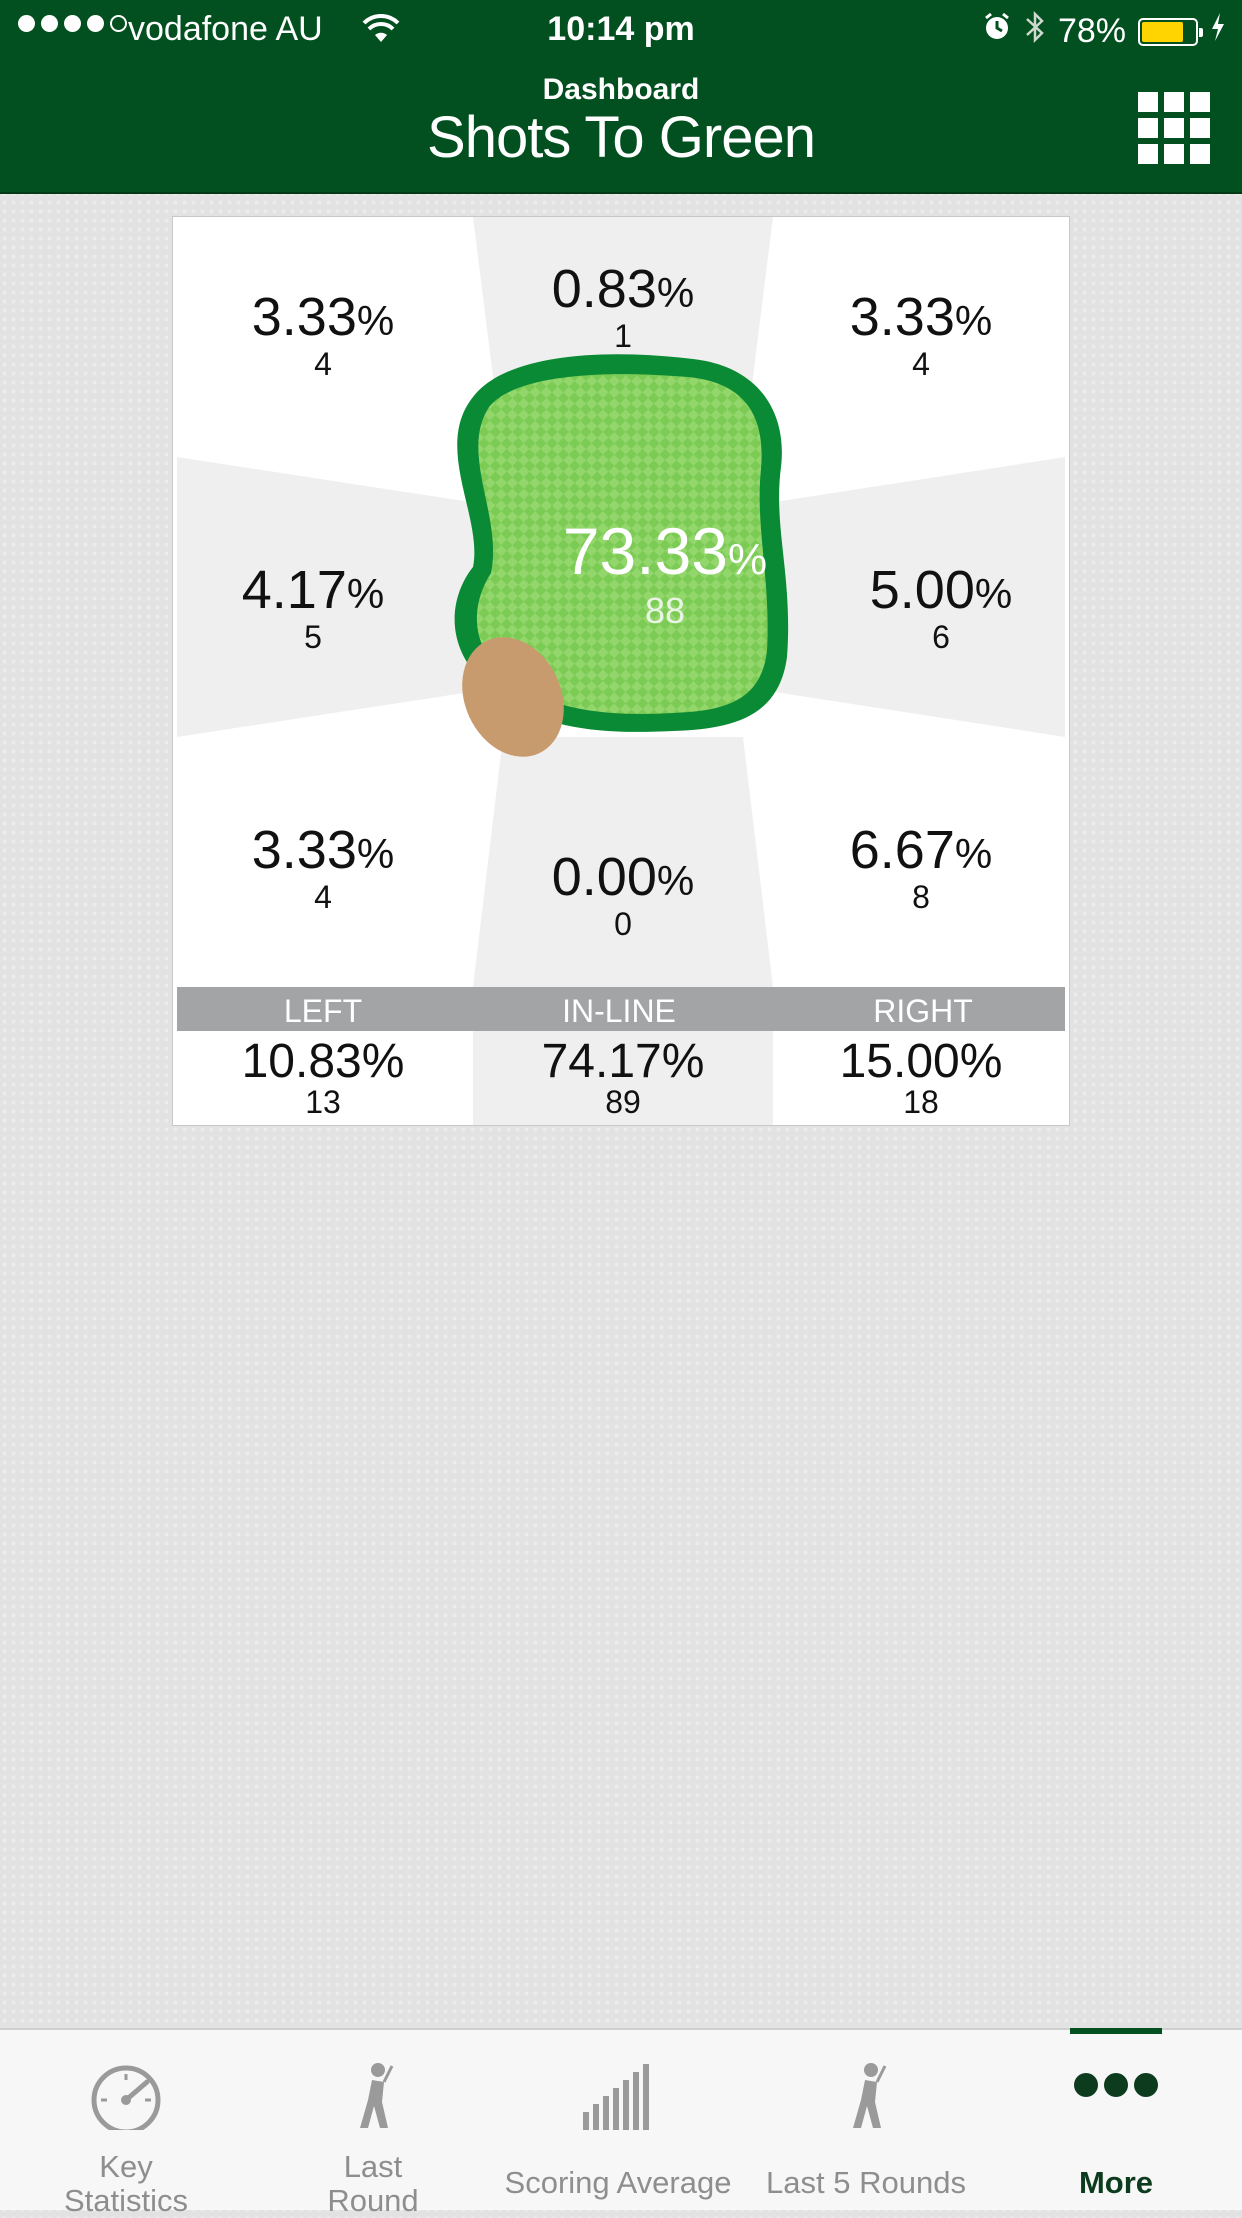 The width and height of the screenshot is (1242, 2218). I want to click on shot-cell-mid-left: 4.17% 5, so click(313, 607).